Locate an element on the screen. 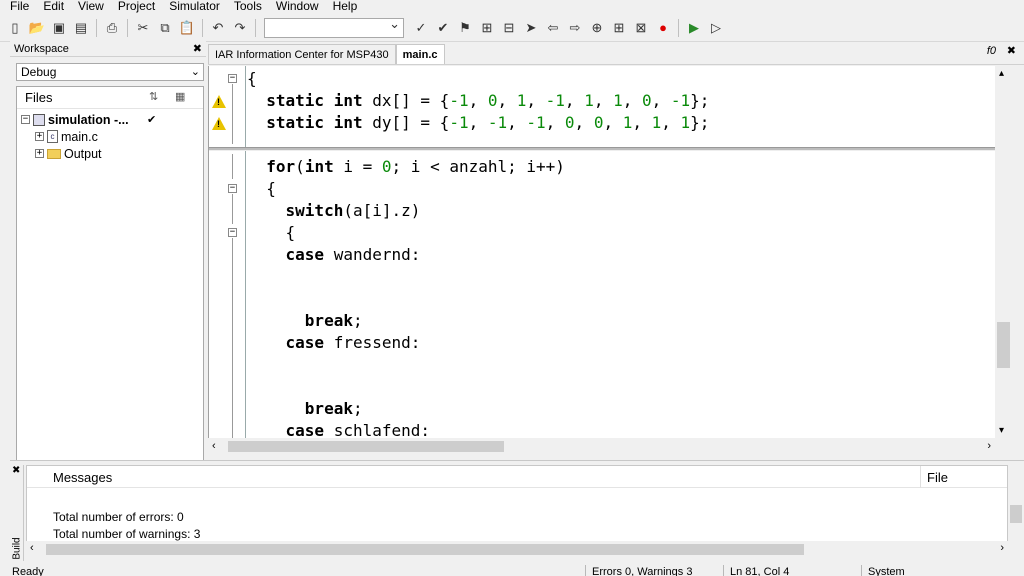 This screenshot has height=576, width=1024. code-line: for(int i = 0; i < anzahl; i++) is located at coordinates (406, 167).